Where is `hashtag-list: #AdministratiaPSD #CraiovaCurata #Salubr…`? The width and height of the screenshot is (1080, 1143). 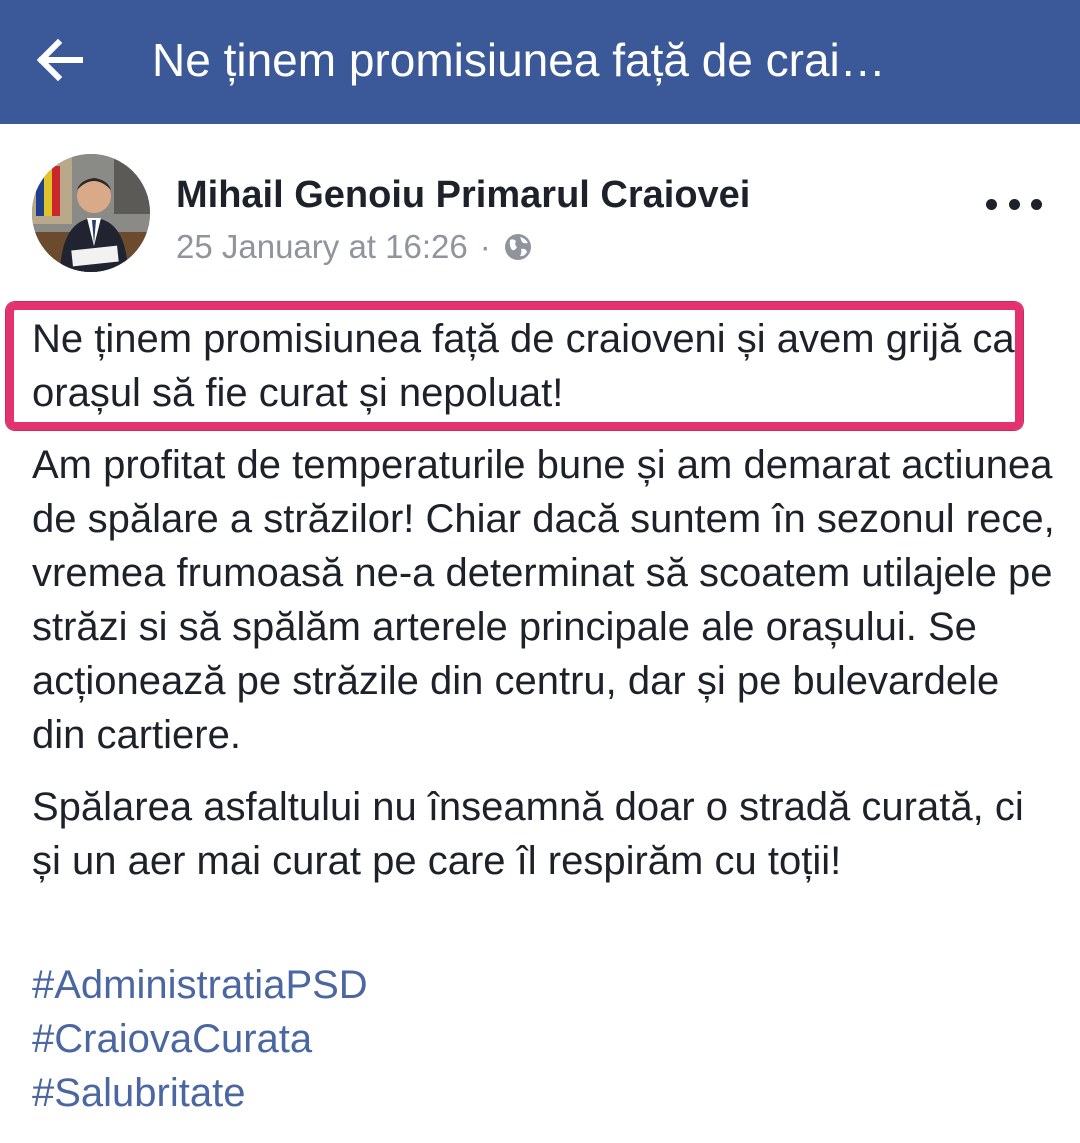
hashtag-list: #AdministratiaPSD #CraiovaCurata #Salubr… is located at coordinates (200, 1039).